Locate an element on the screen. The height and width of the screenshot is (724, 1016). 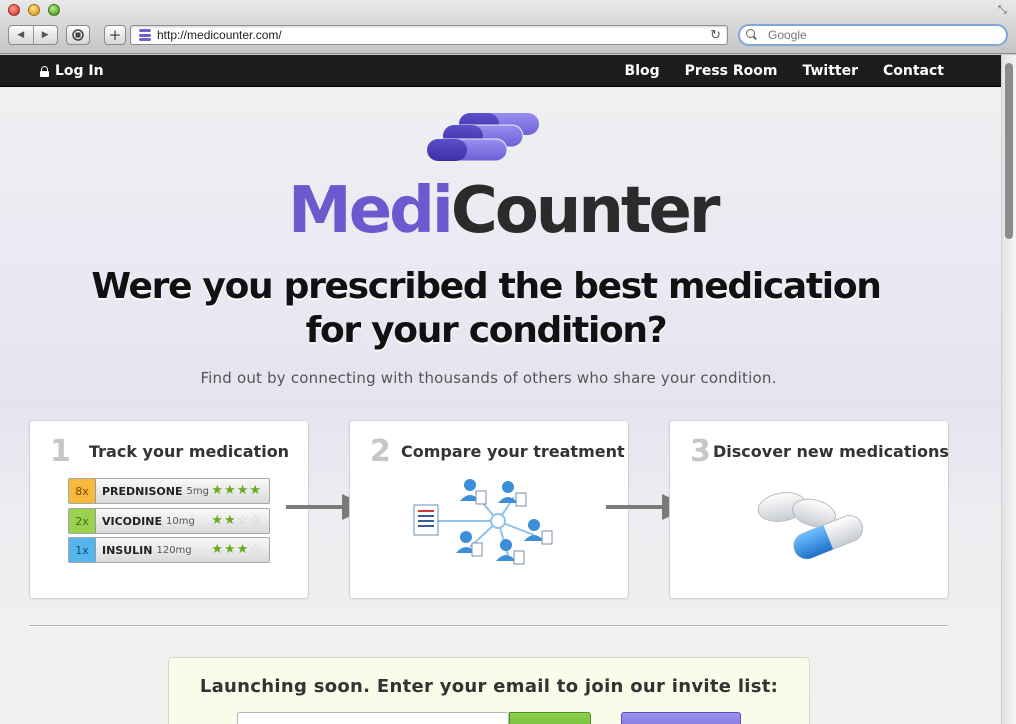
vertical-scrollbar is located at coordinates (1008, 389).